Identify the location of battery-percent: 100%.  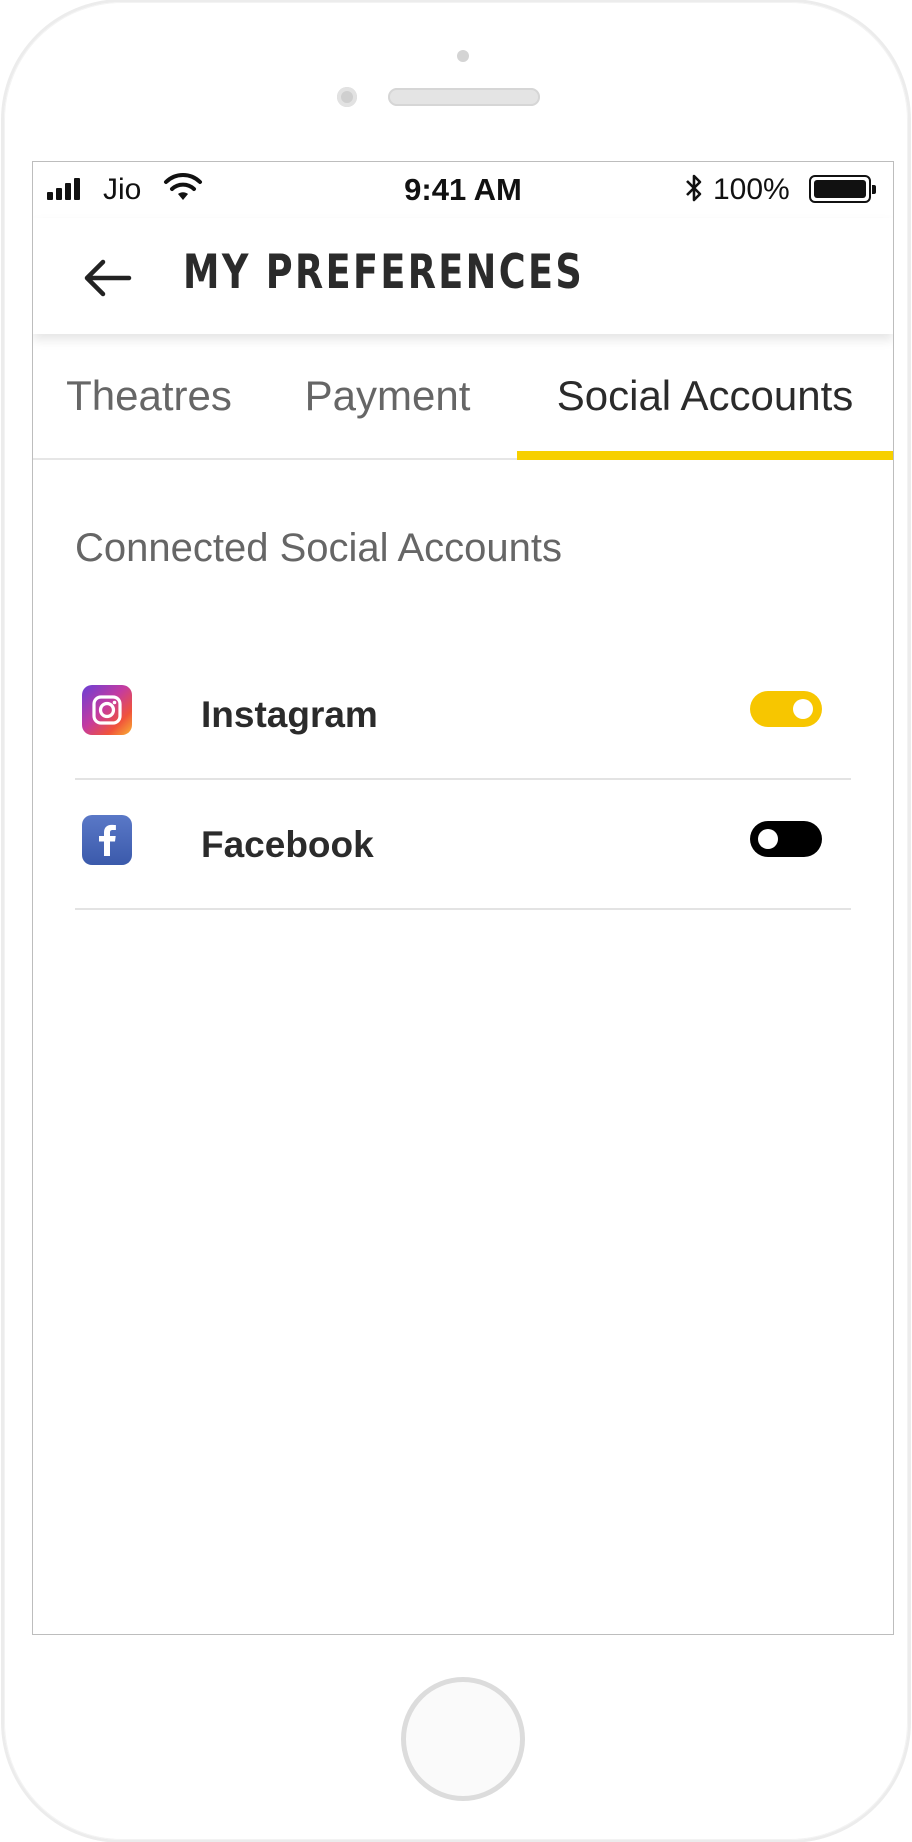
(751, 189).